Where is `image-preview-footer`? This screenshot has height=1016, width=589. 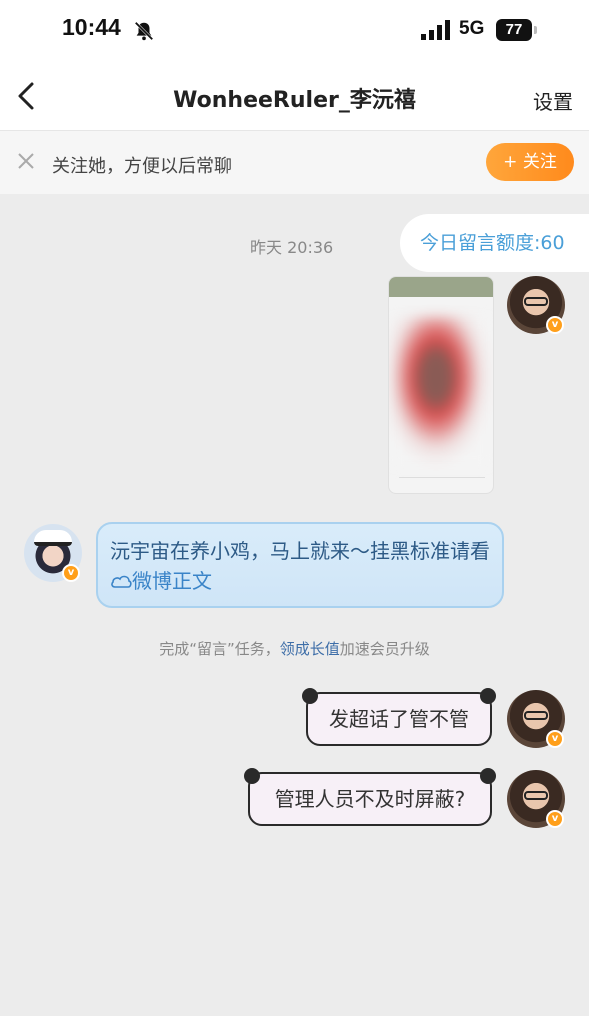
image-preview-footer is located at coordinates (442, 482).